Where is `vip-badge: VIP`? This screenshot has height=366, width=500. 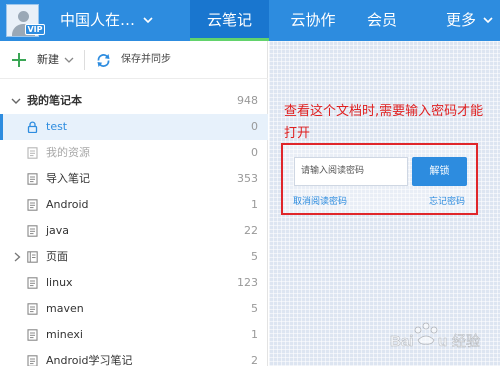
vip-badge: VIP is located at coordinates (35, 29).